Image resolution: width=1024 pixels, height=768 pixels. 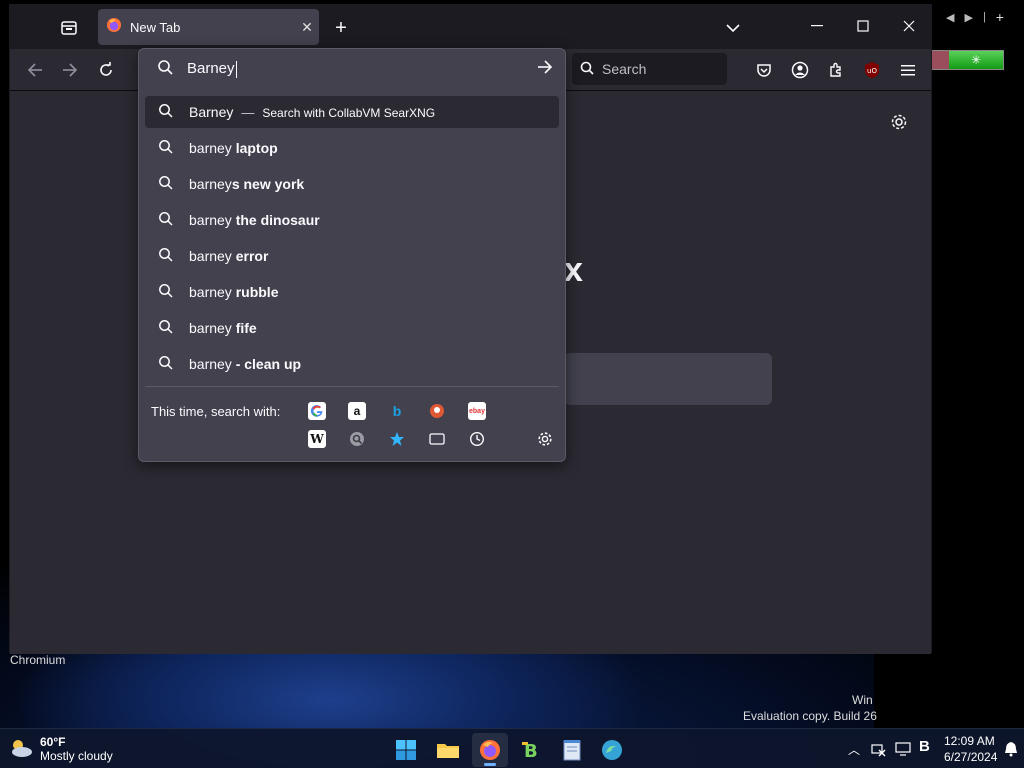 What do you see at coordinates (69, 28) in the screenshot?
I see `firefox-view-icon` at bounding box center [69, 28].